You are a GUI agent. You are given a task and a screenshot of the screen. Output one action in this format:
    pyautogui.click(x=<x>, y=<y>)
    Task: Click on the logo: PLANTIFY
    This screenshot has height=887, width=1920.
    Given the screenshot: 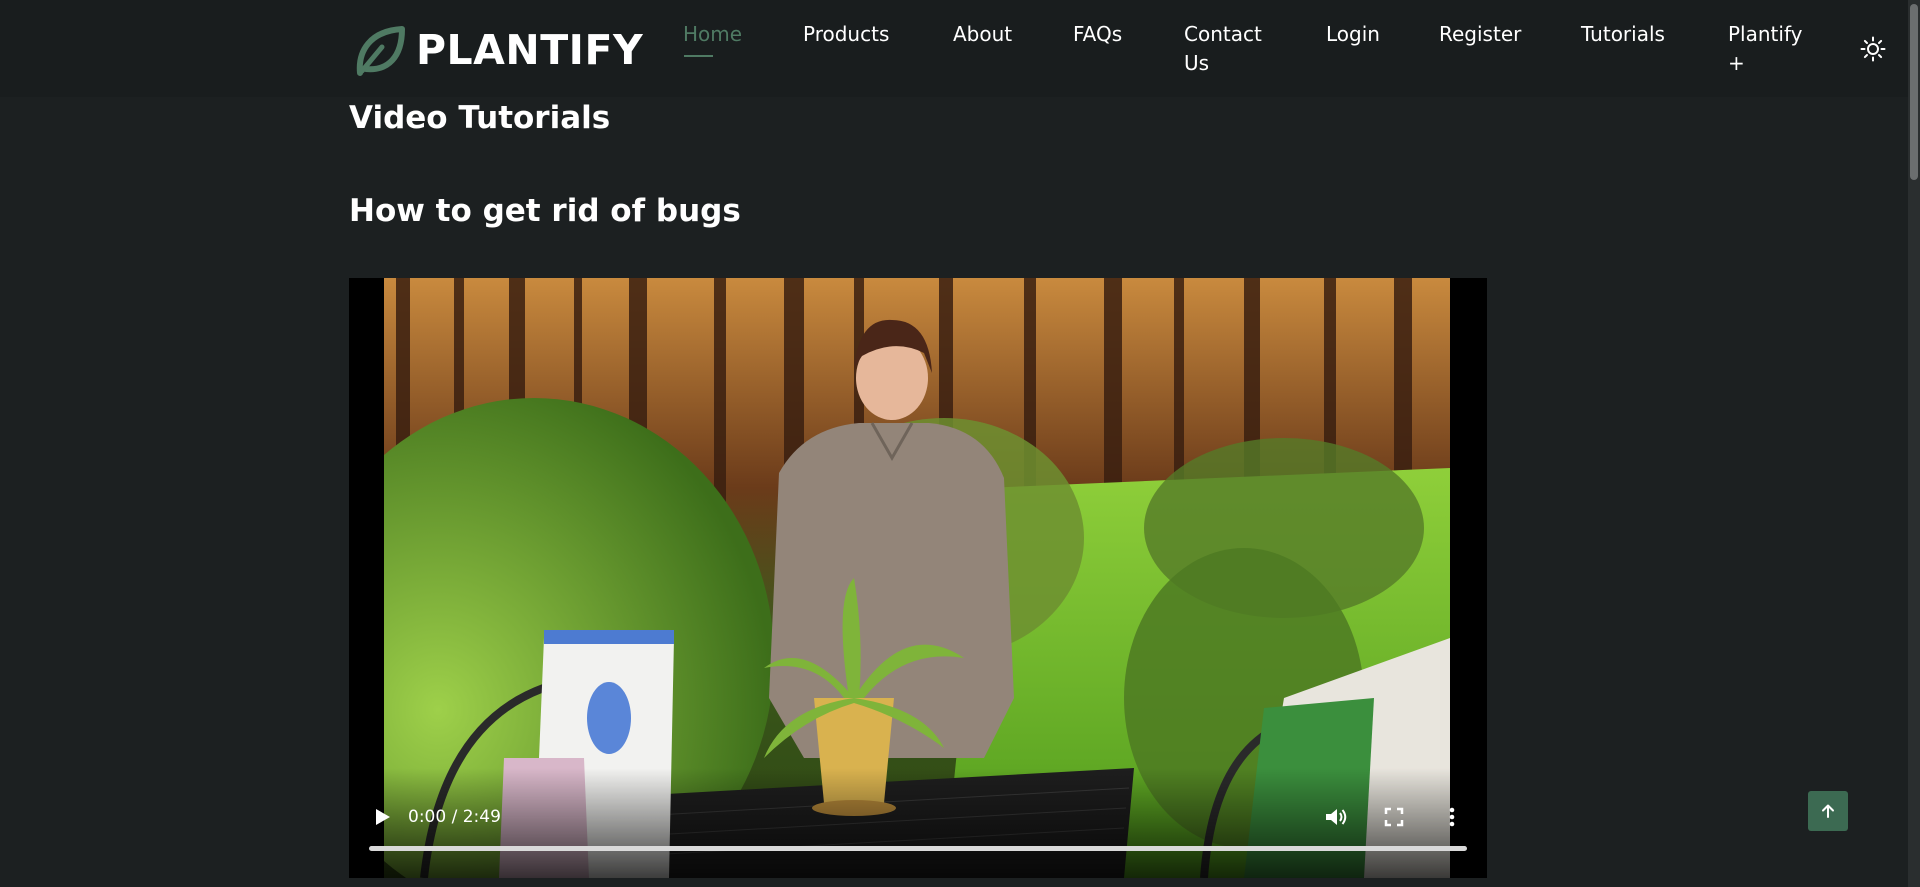 What is the action you would take?
    pyautogui.click(x=497, y=50)
    